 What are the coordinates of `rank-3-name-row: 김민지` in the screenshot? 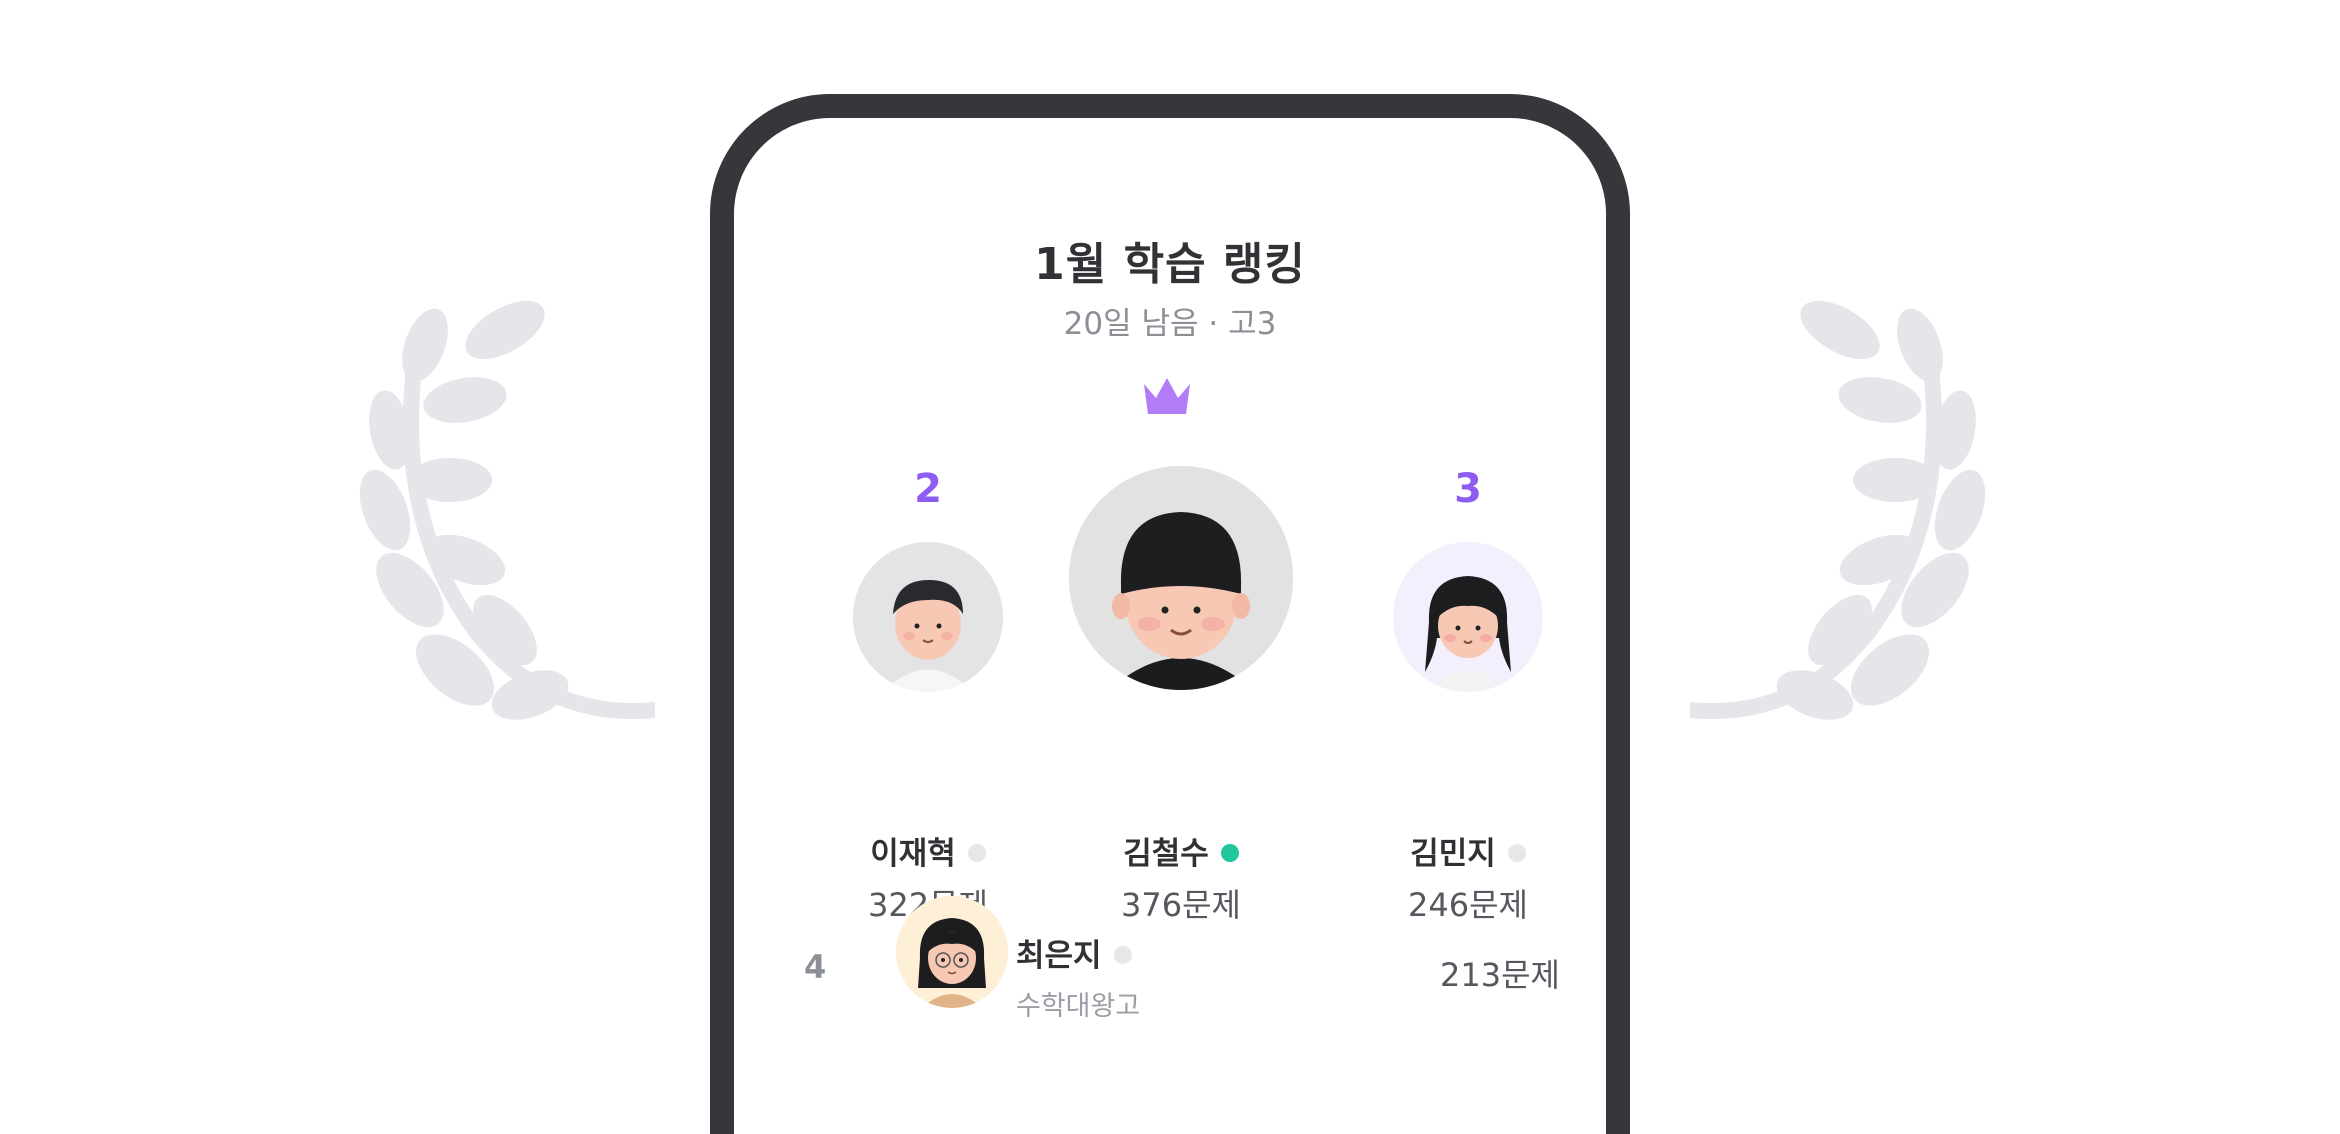 It's located at (1468, 850).